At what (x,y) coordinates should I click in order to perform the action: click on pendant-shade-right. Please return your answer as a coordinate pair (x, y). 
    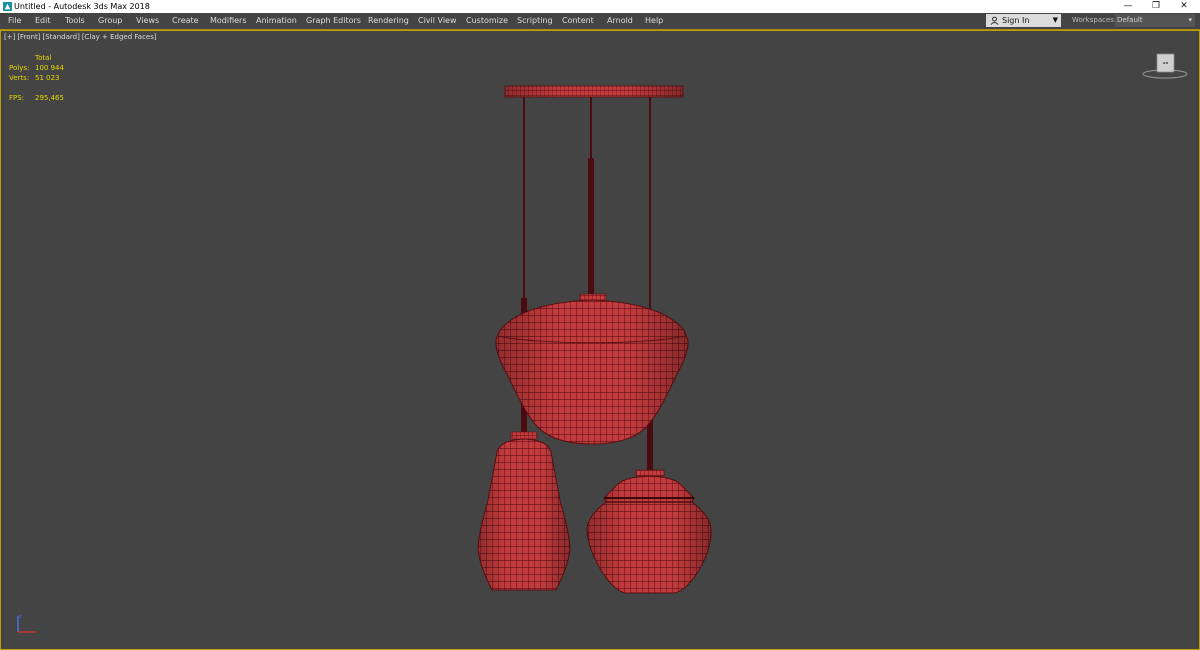
    Looking at the image, I should click on (649, 531).